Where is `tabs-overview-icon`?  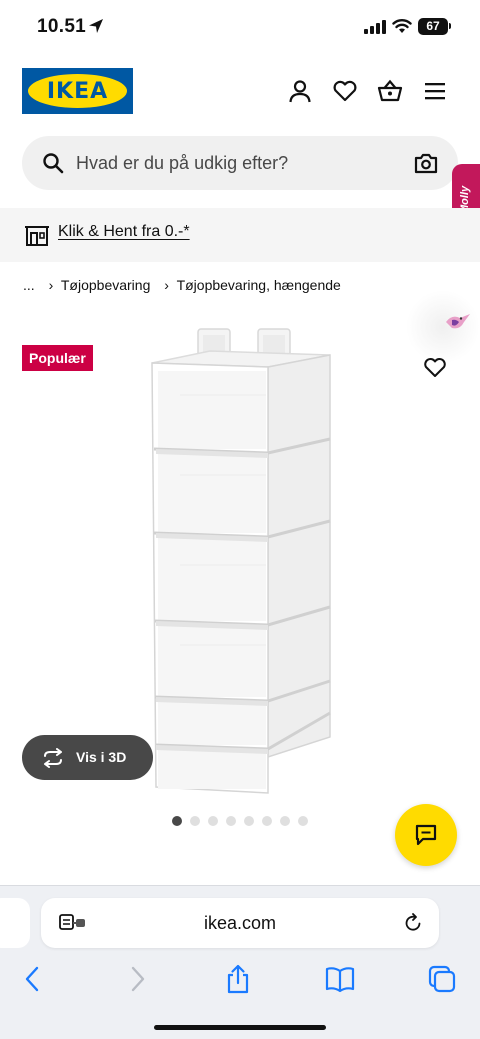 tabs-overview-icon is located at coordinates (442, 979).